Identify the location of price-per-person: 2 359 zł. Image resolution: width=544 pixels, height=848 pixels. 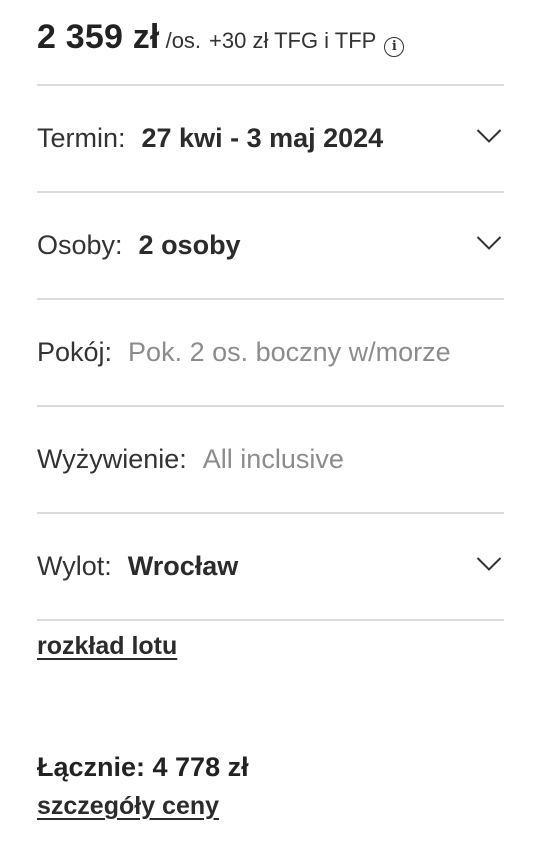
(98, 37).